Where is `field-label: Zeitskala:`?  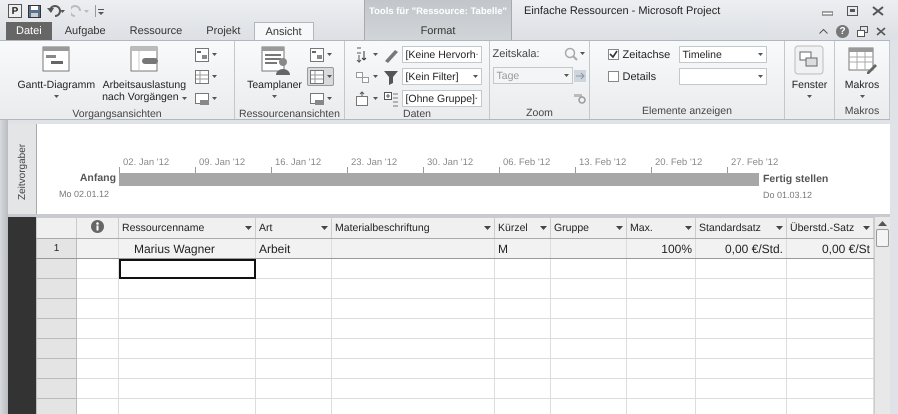
field-label: Zeitskala: is located at coordinates (516, 54).